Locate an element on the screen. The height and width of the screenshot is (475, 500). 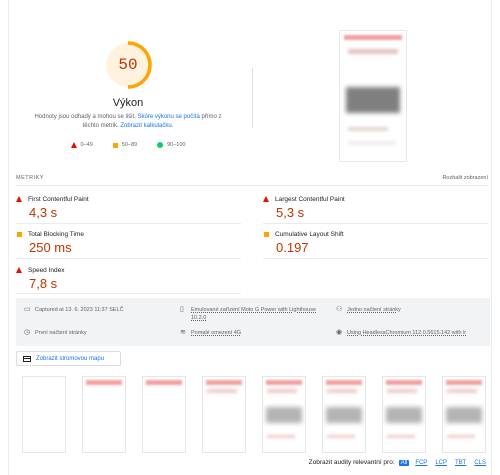
summary-divider is located at coordinates (252, 98).